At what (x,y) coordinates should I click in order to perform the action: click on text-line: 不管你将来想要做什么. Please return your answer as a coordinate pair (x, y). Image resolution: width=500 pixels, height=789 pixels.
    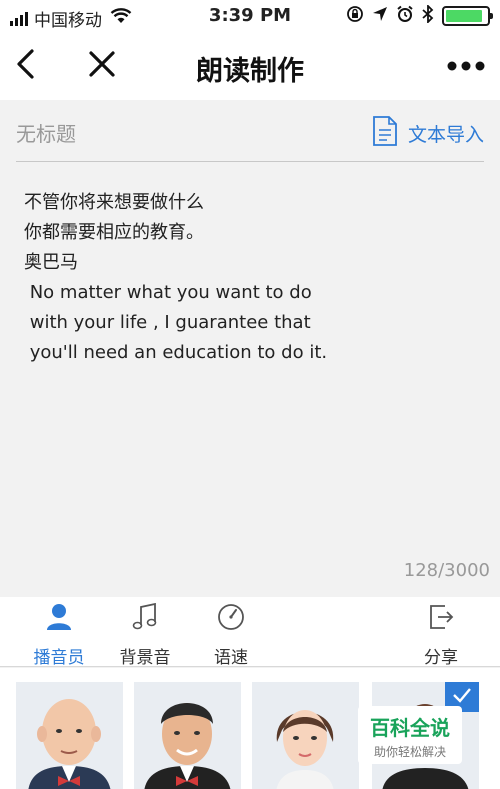
    Looking at the image, I should click on (114, 202).